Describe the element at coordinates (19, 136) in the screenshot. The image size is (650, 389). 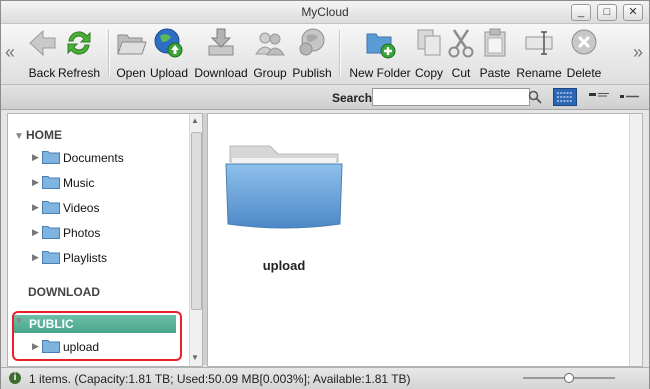
I see `expanded-triangle-icon: ▼` at that location.